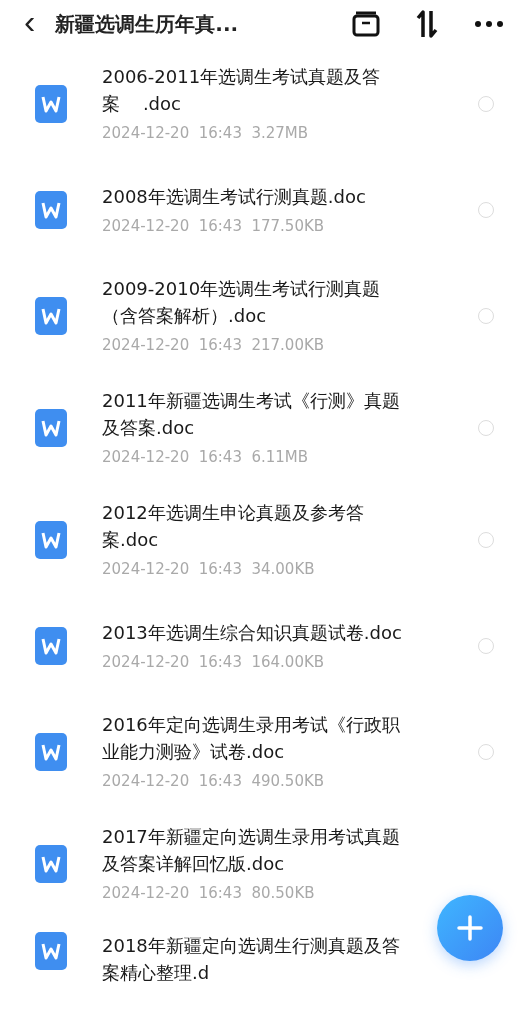 This screenshot has width=524, height=1024. Describe the element at coordinates (209, 893) in the screenshot. I see `file-details: 2024-12-20 16:43 80.50KB` at that location.